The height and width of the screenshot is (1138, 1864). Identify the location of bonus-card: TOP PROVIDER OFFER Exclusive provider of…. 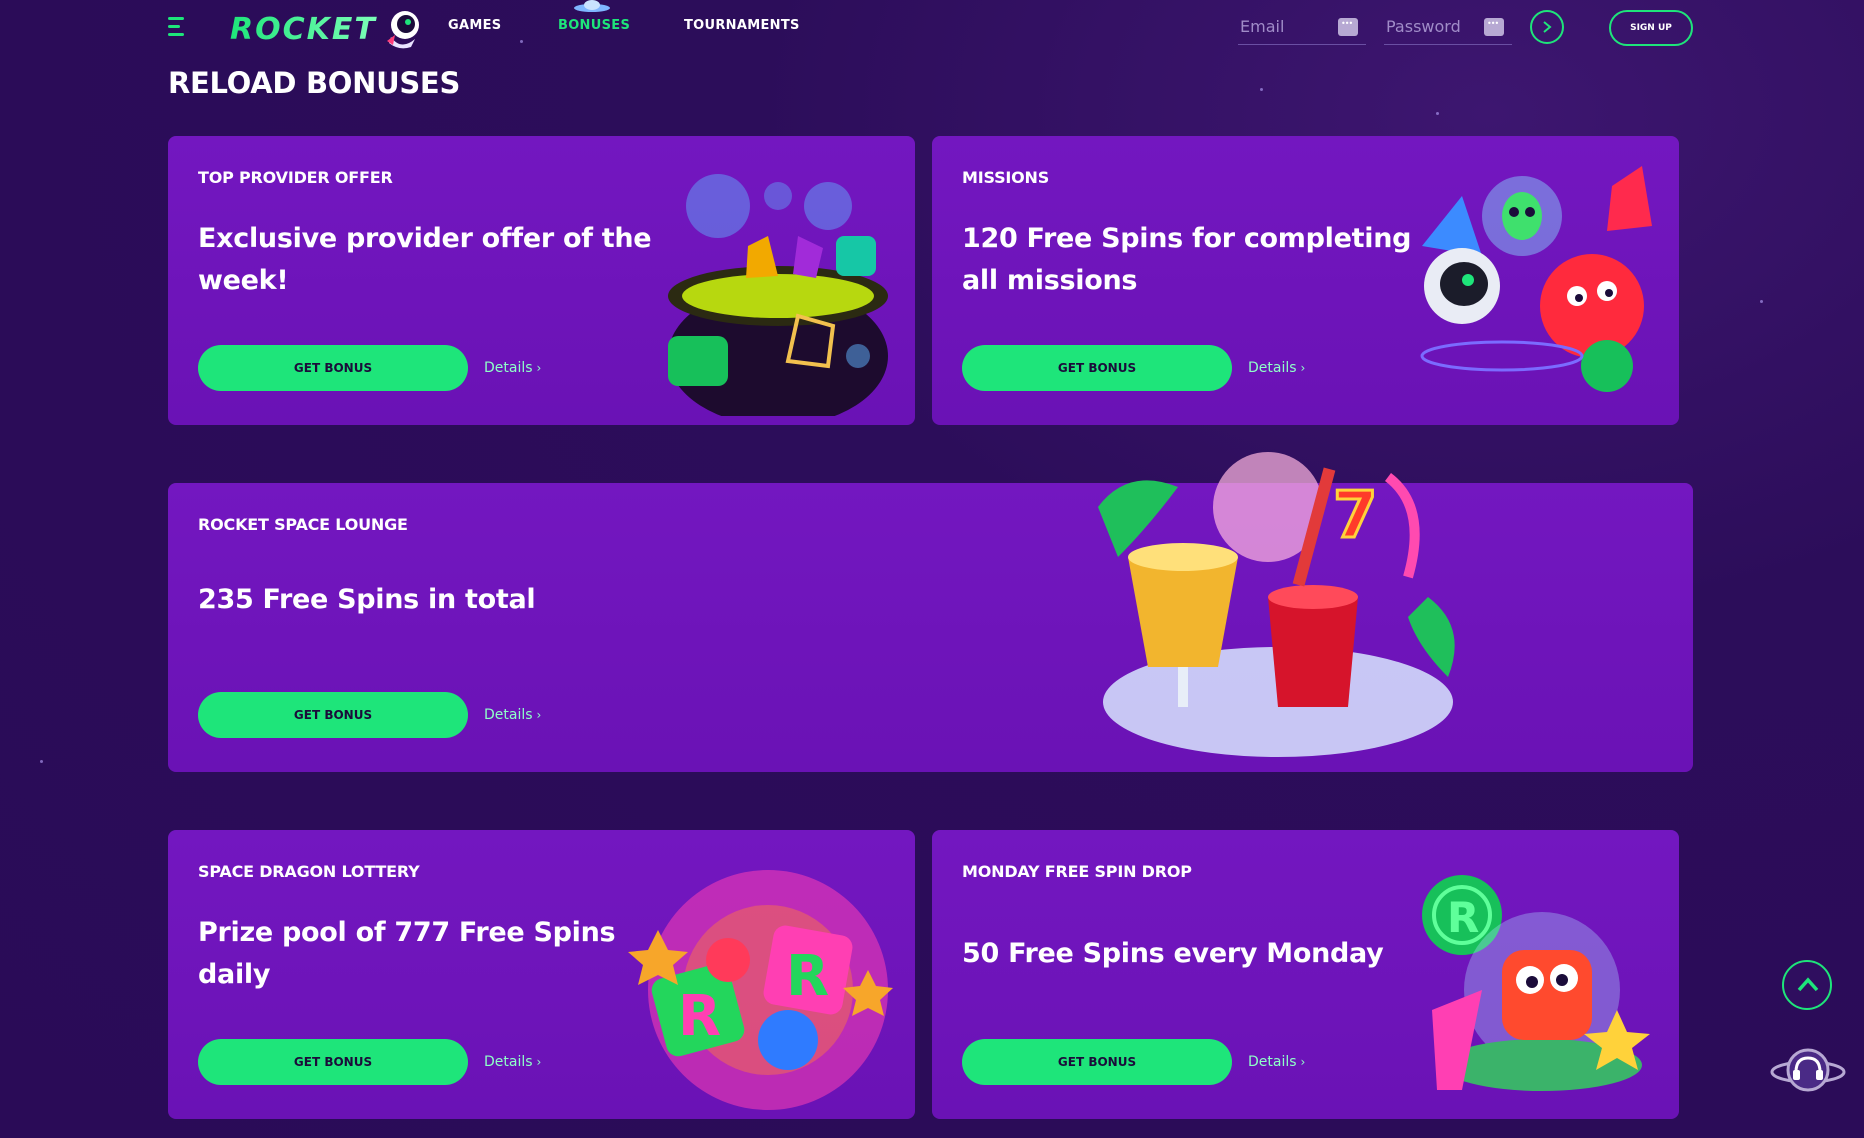
(541, 280).